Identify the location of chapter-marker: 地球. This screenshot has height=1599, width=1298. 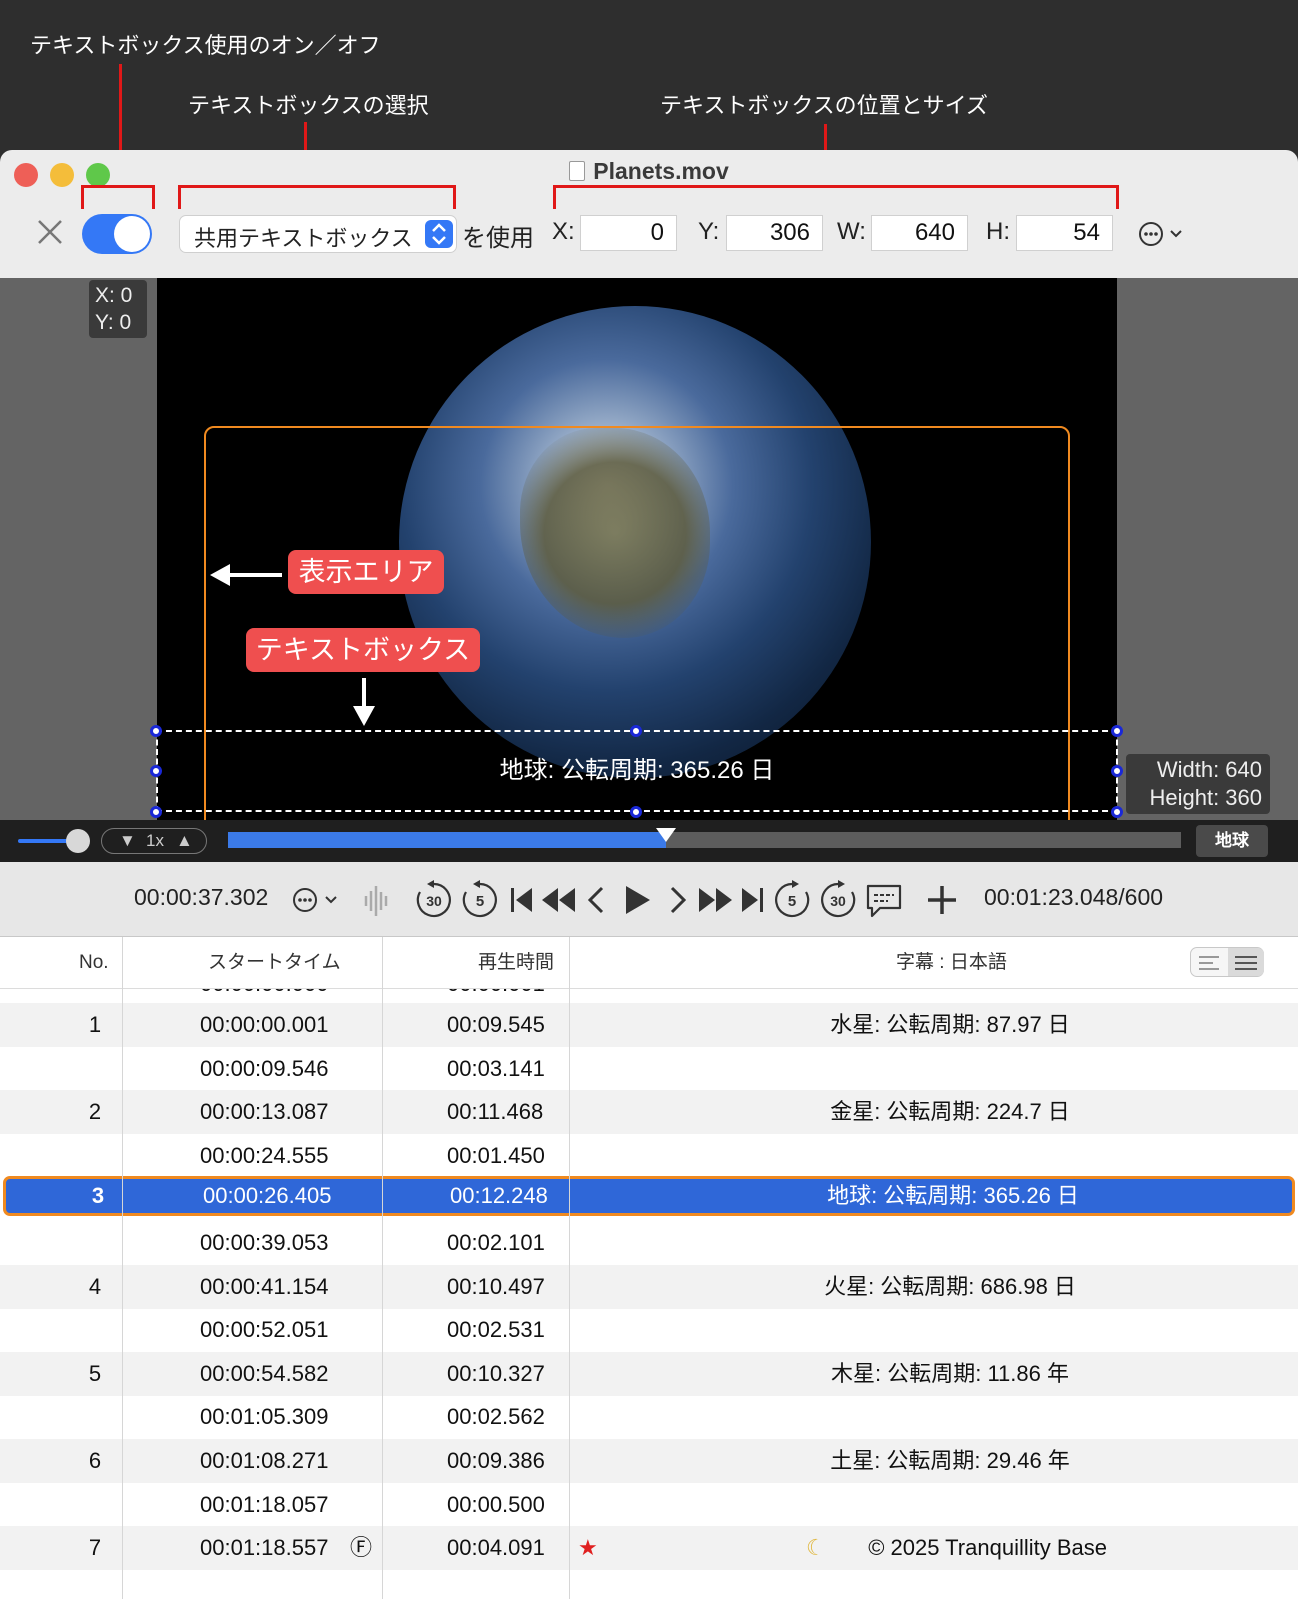
(1232, 841).